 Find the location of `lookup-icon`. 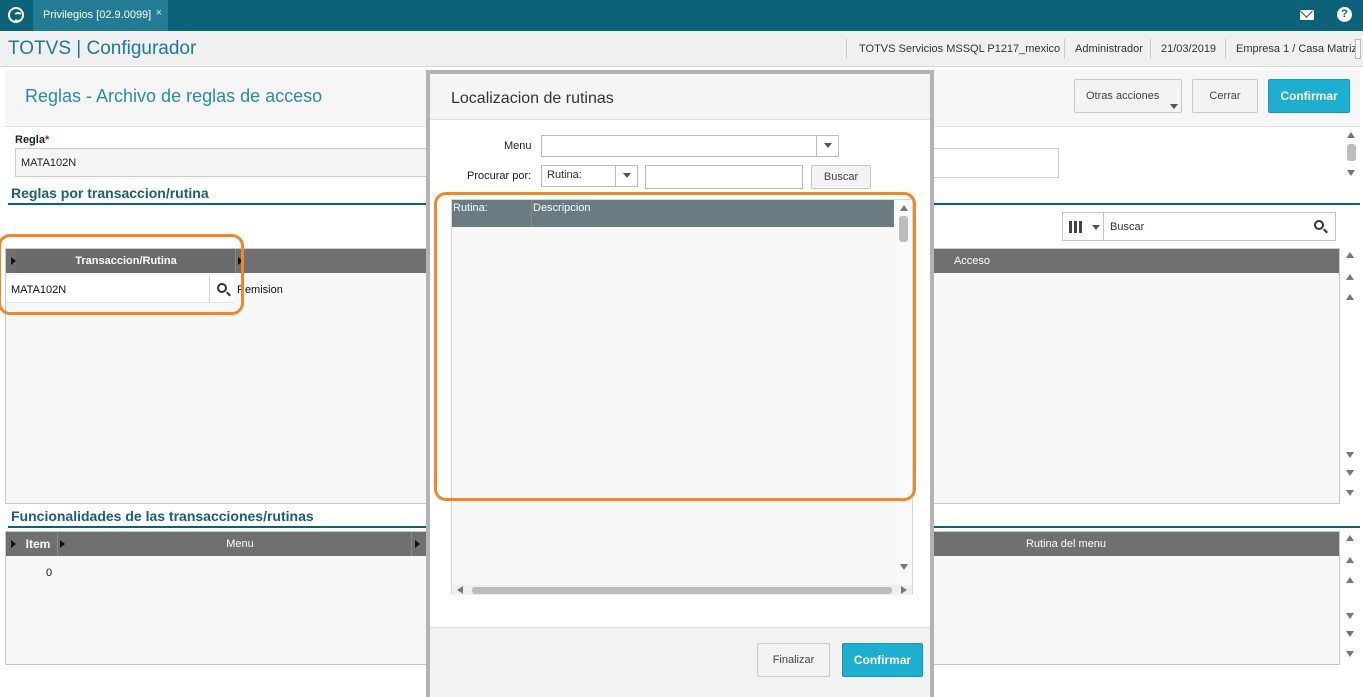

lookup-icon is located at coordinates (222, 288).